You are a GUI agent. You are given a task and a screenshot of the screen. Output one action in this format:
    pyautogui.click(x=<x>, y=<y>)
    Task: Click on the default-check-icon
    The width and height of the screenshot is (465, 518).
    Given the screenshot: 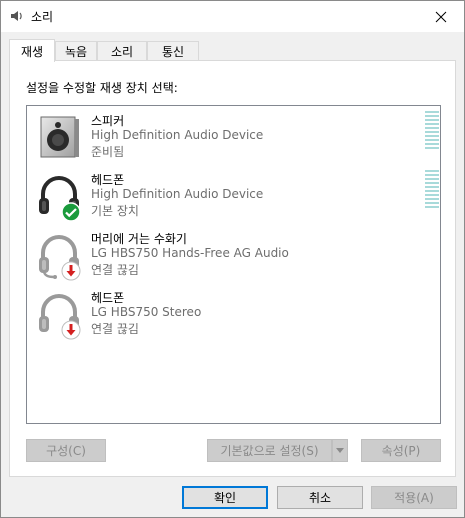 What is the action you would take?
    pyautogui.click(x=71, y=212)
    